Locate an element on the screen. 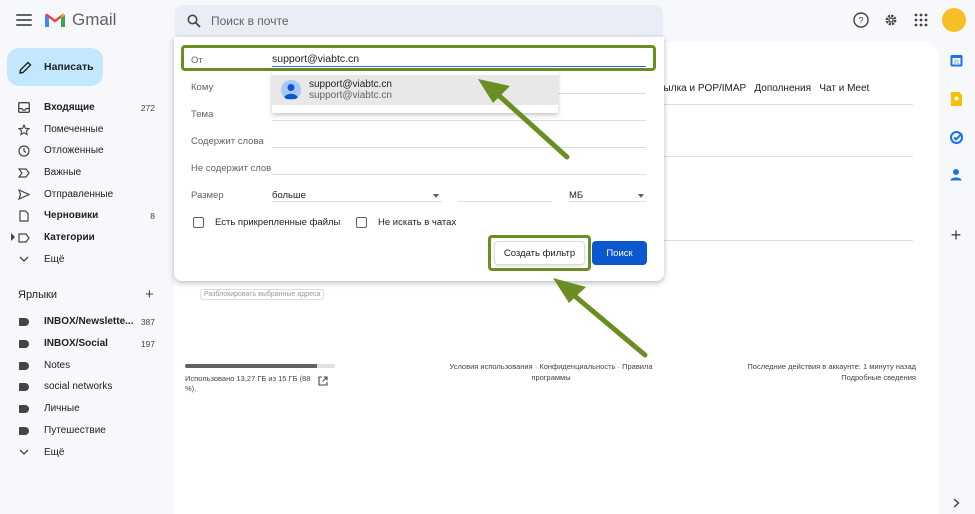  nav-categories: Категории is located at coordinates (82, 237).